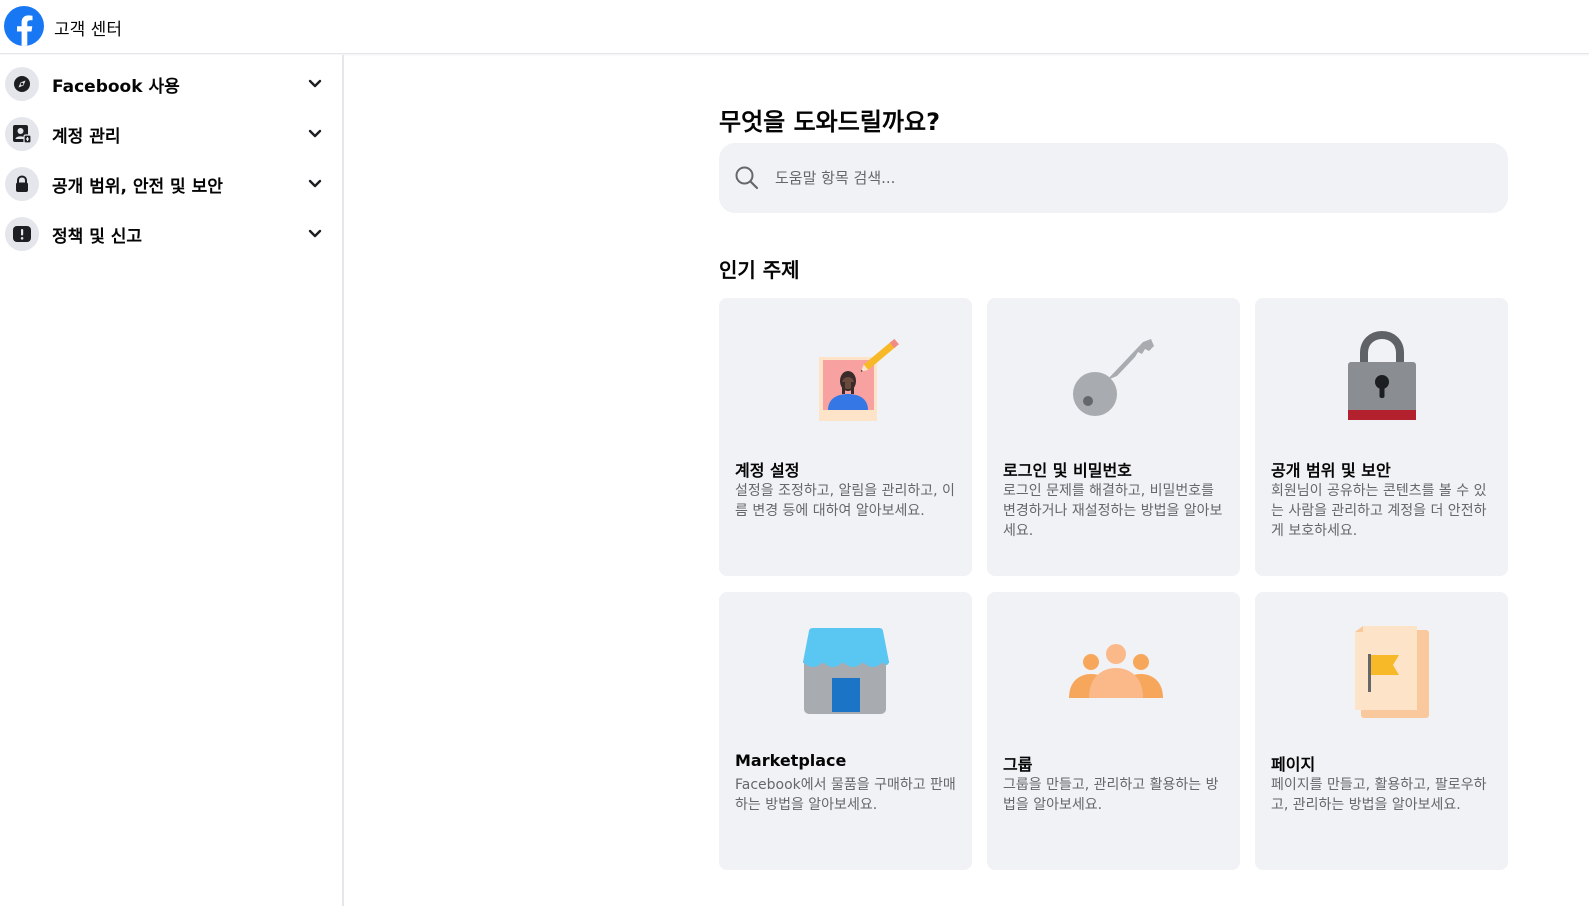  What do you see at coordinates (1379, 795) in the screenshot?
I see `card-description: 페이지를 만들고, 활용하고, 팔로우하고, 관리하는 방법을 알아보세요.` at bounding box center [1379, 795].